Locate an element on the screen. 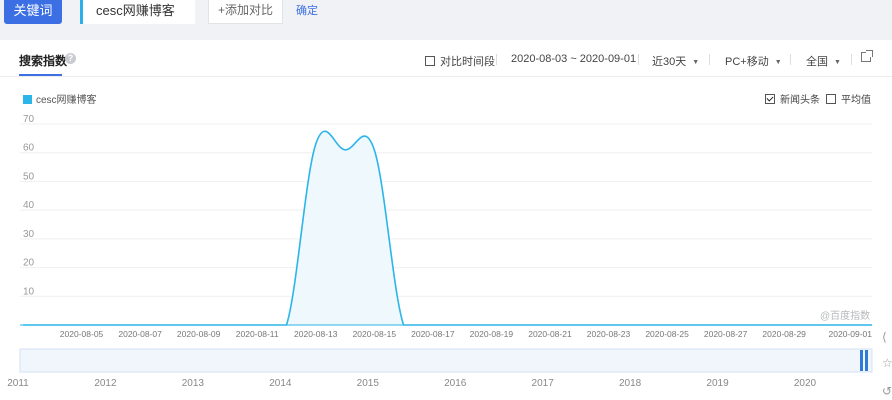 This screenshot has width=892, height=400. confirm-link: 确定 is located at coordinates (307, 10).